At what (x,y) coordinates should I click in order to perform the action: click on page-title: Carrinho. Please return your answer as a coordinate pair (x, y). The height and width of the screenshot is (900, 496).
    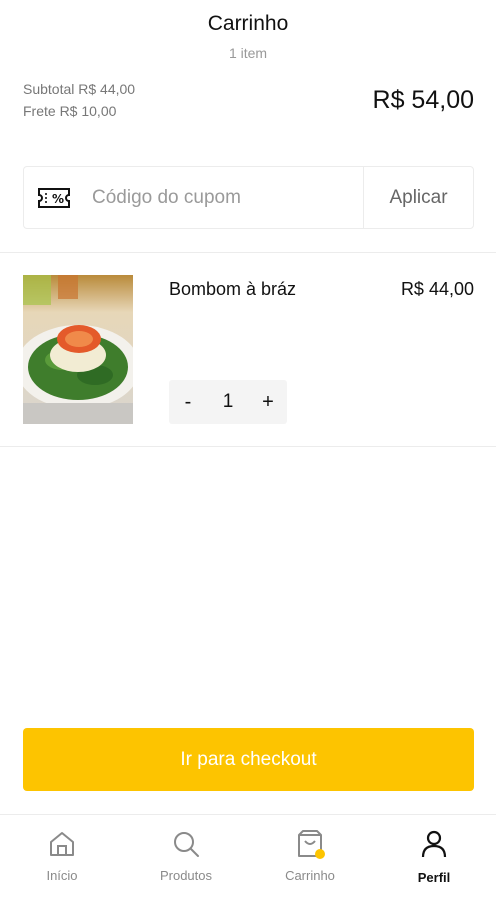
    Looking at the image, I should click on (248, 23).